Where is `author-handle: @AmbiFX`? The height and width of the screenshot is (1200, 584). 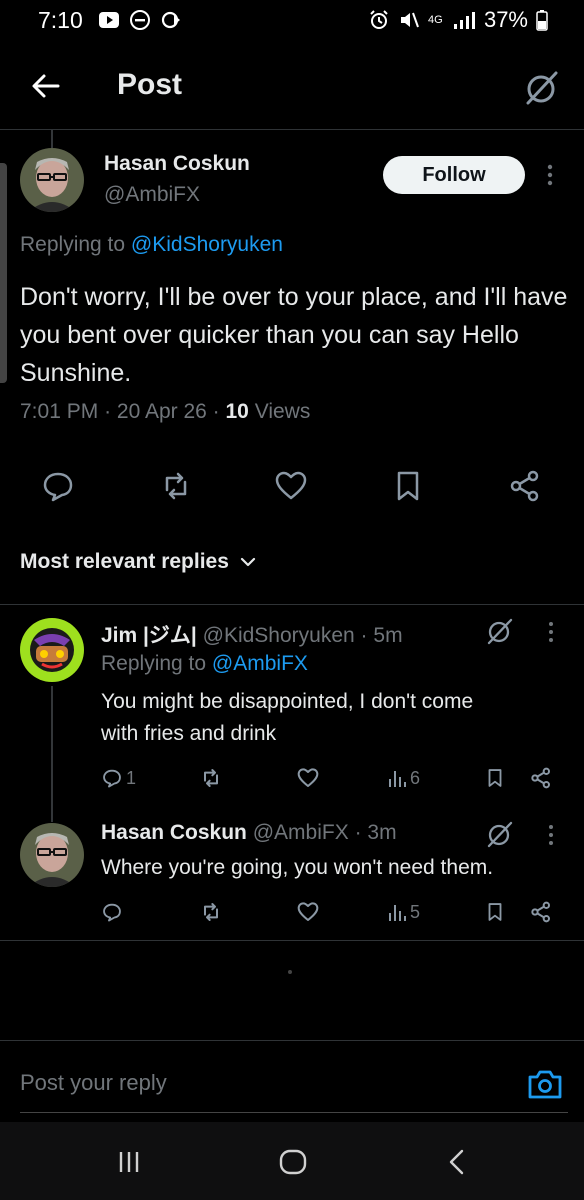
author-handle: @AmbiFX is located at coordinates (152, 195).